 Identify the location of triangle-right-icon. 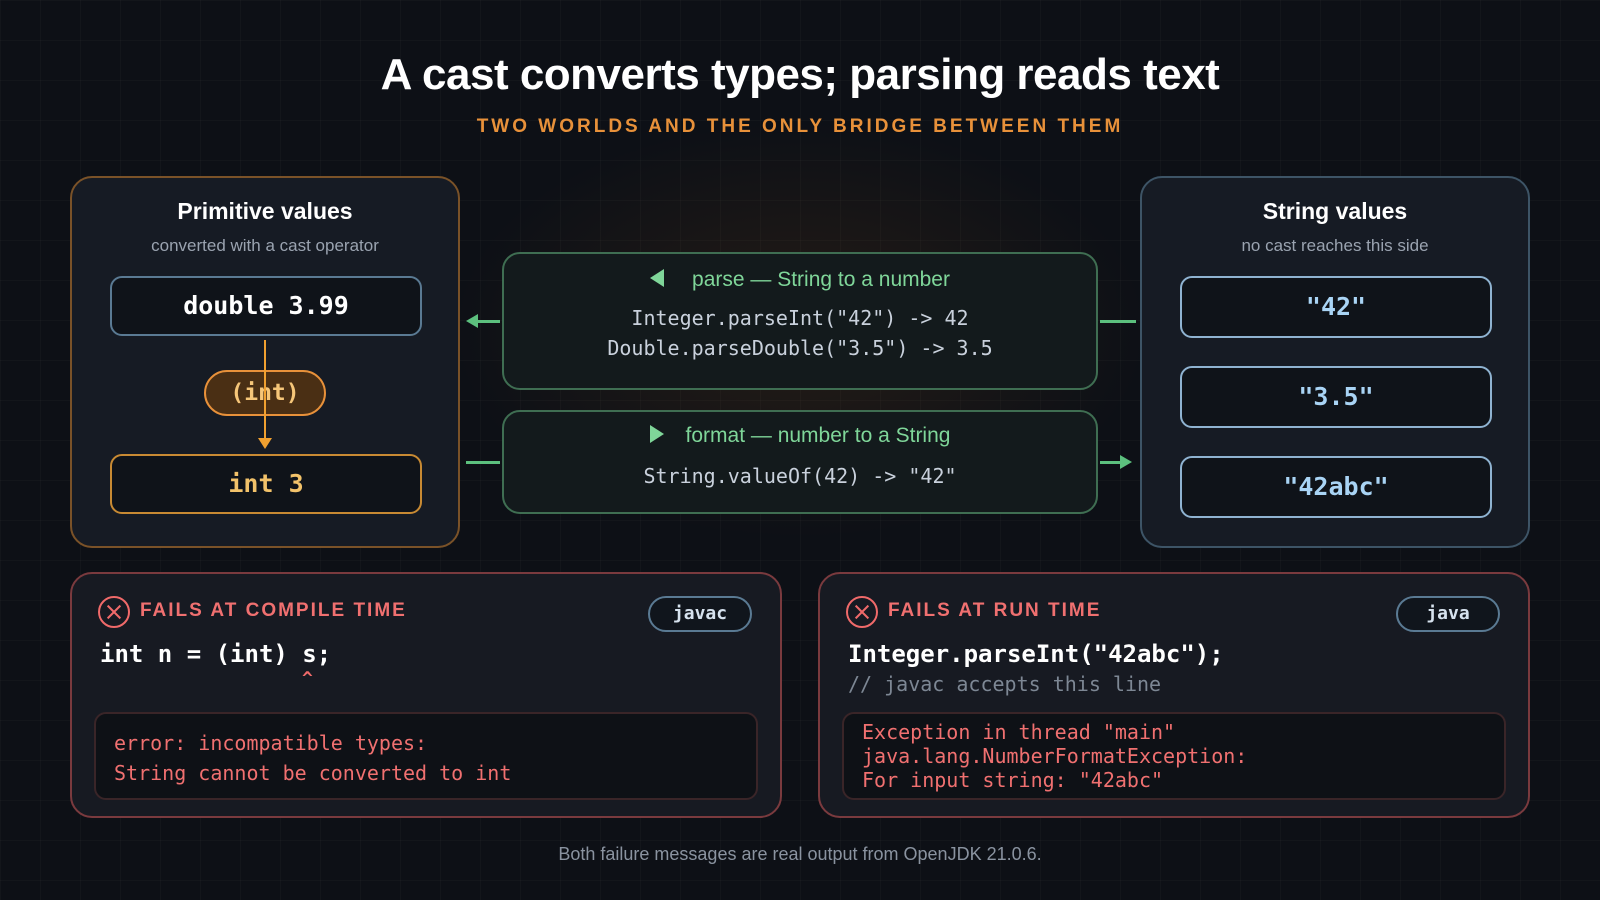
(656, 434).